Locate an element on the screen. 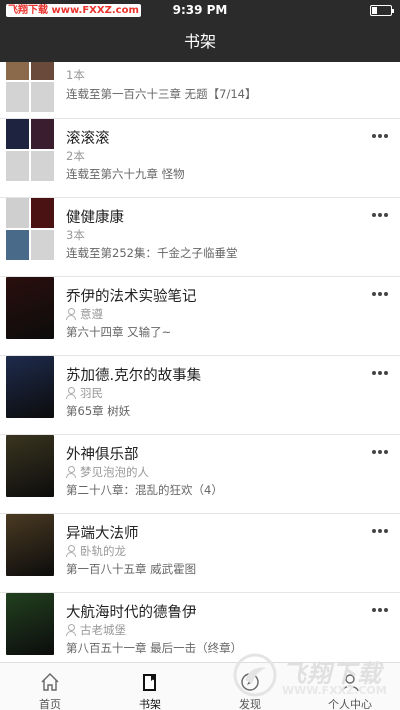 The image size is (400, 710). battery-icon is located at coordinates (382, 10).